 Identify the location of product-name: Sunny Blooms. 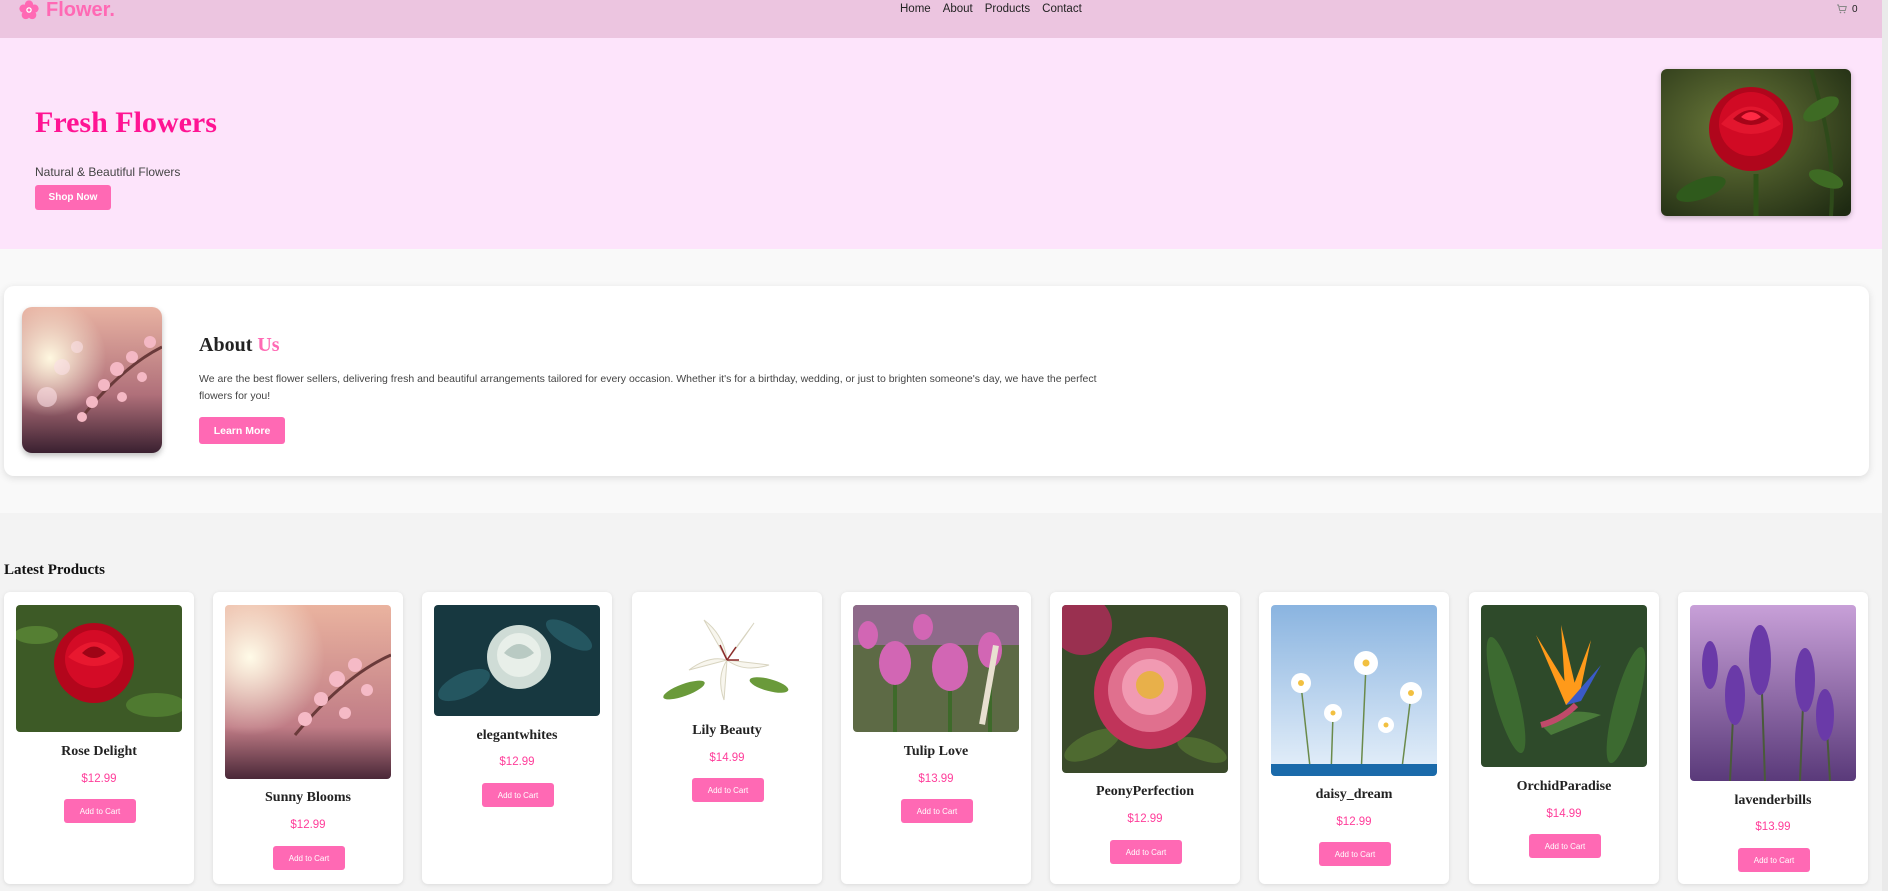
(308, 797).